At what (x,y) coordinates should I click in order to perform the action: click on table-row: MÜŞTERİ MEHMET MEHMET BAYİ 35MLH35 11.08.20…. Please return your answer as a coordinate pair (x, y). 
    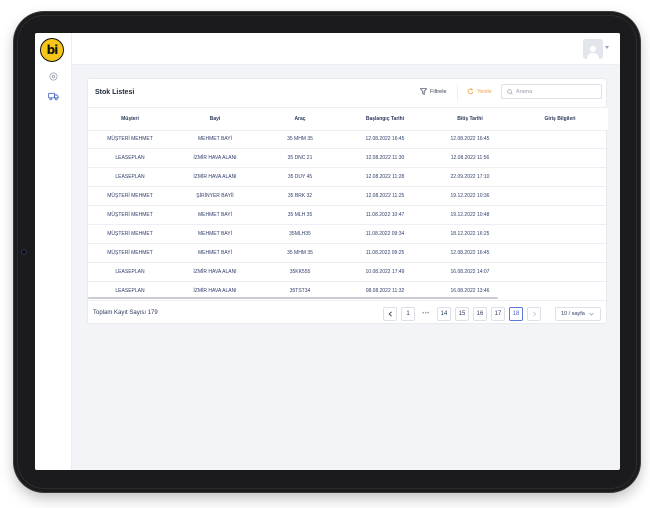
    Looking at the image, I should click on (348, 234).